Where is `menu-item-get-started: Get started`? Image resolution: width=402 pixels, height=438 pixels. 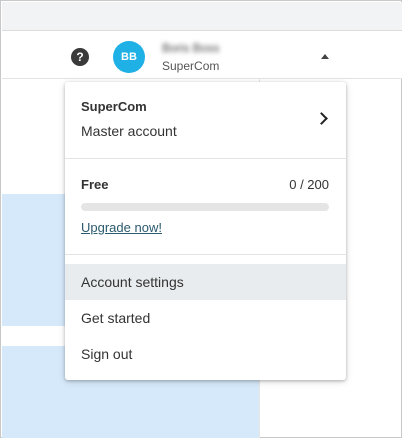 menu-item-get-started: Get started is located at coordinates (205, 318).